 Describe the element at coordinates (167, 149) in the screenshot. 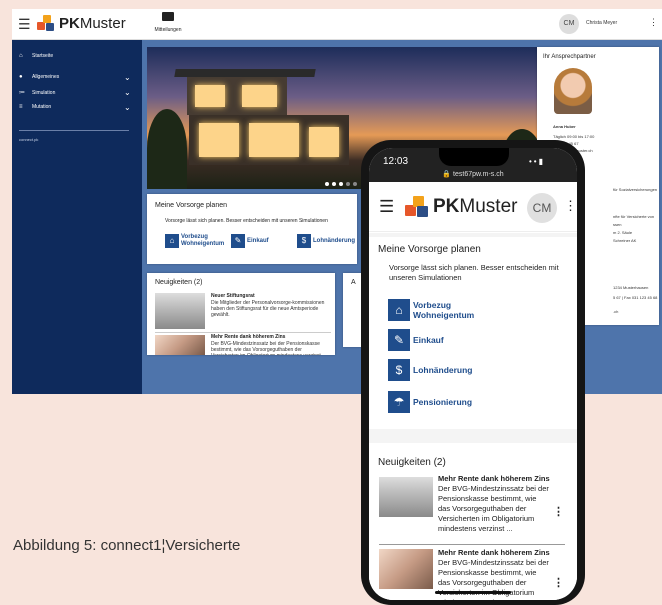

I see `tree-shape` at that location.